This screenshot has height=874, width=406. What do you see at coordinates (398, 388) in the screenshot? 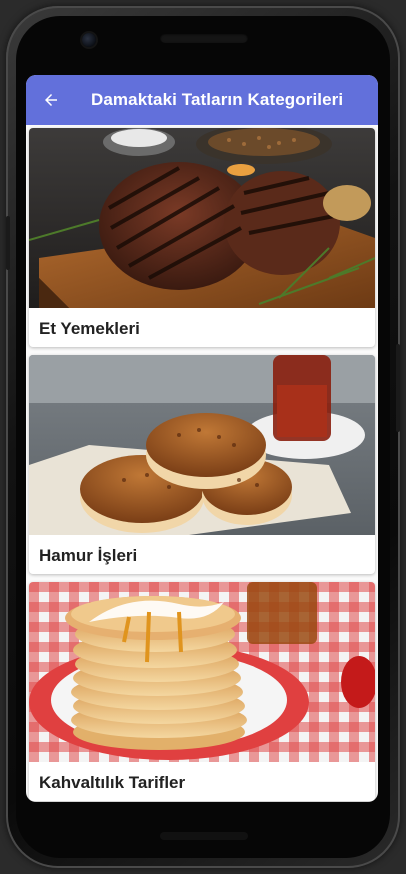
I see `power-button` at bounding box center [398, 388].